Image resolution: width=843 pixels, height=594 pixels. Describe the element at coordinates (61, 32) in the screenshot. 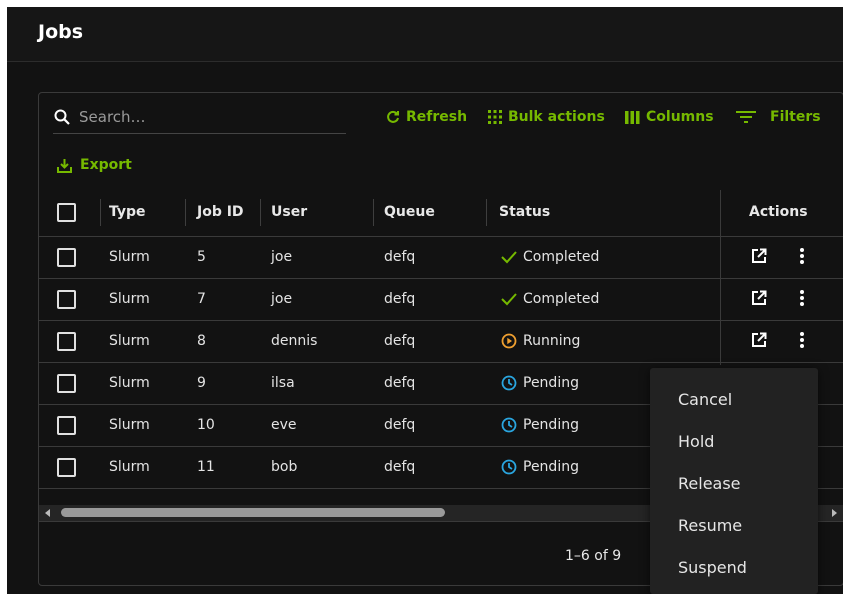

I see `page-title: Jobs` at that location.